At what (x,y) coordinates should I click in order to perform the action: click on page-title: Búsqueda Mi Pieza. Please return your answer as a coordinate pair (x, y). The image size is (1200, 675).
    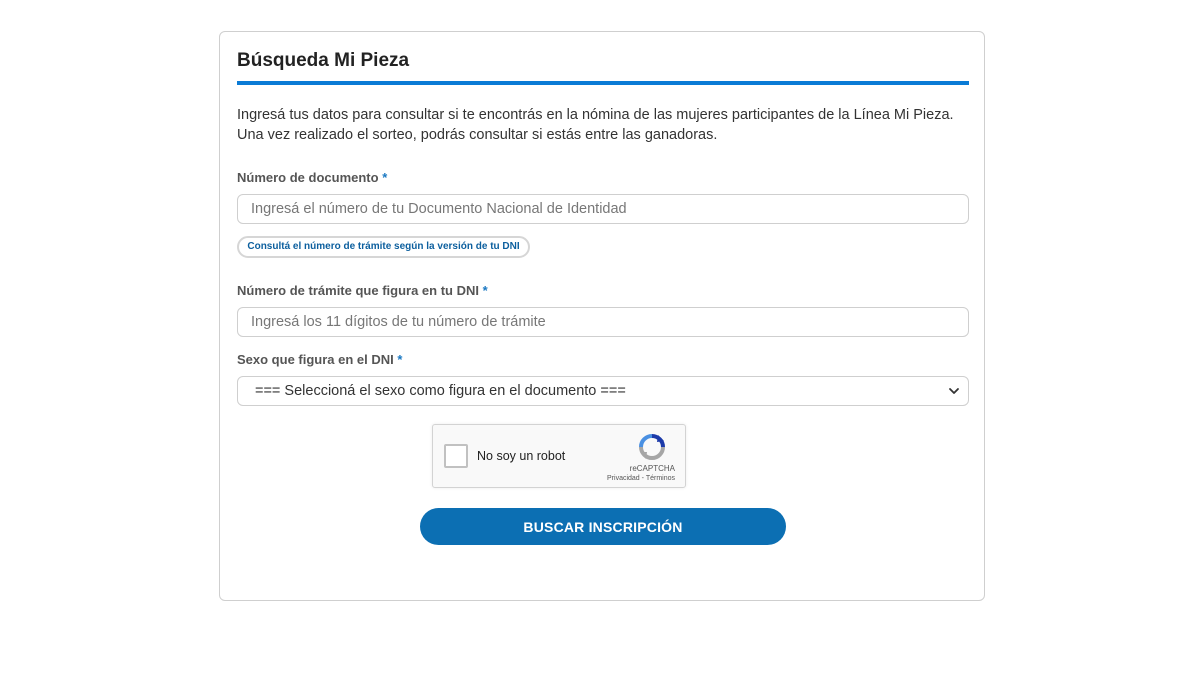
    Looking at the image, I should click on (323, 60).